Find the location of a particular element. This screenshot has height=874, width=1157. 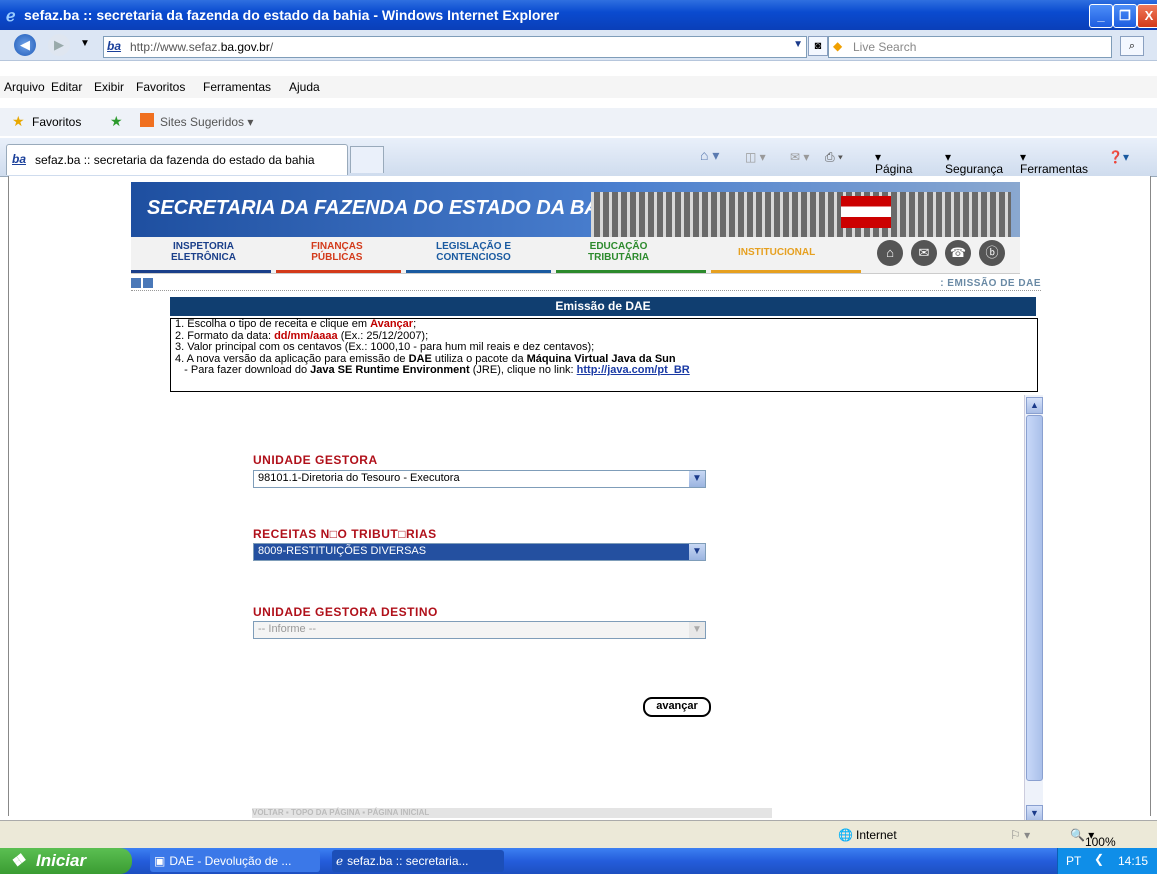

history-dropdown-icon: ▼ is located at coordinates (85, 43).